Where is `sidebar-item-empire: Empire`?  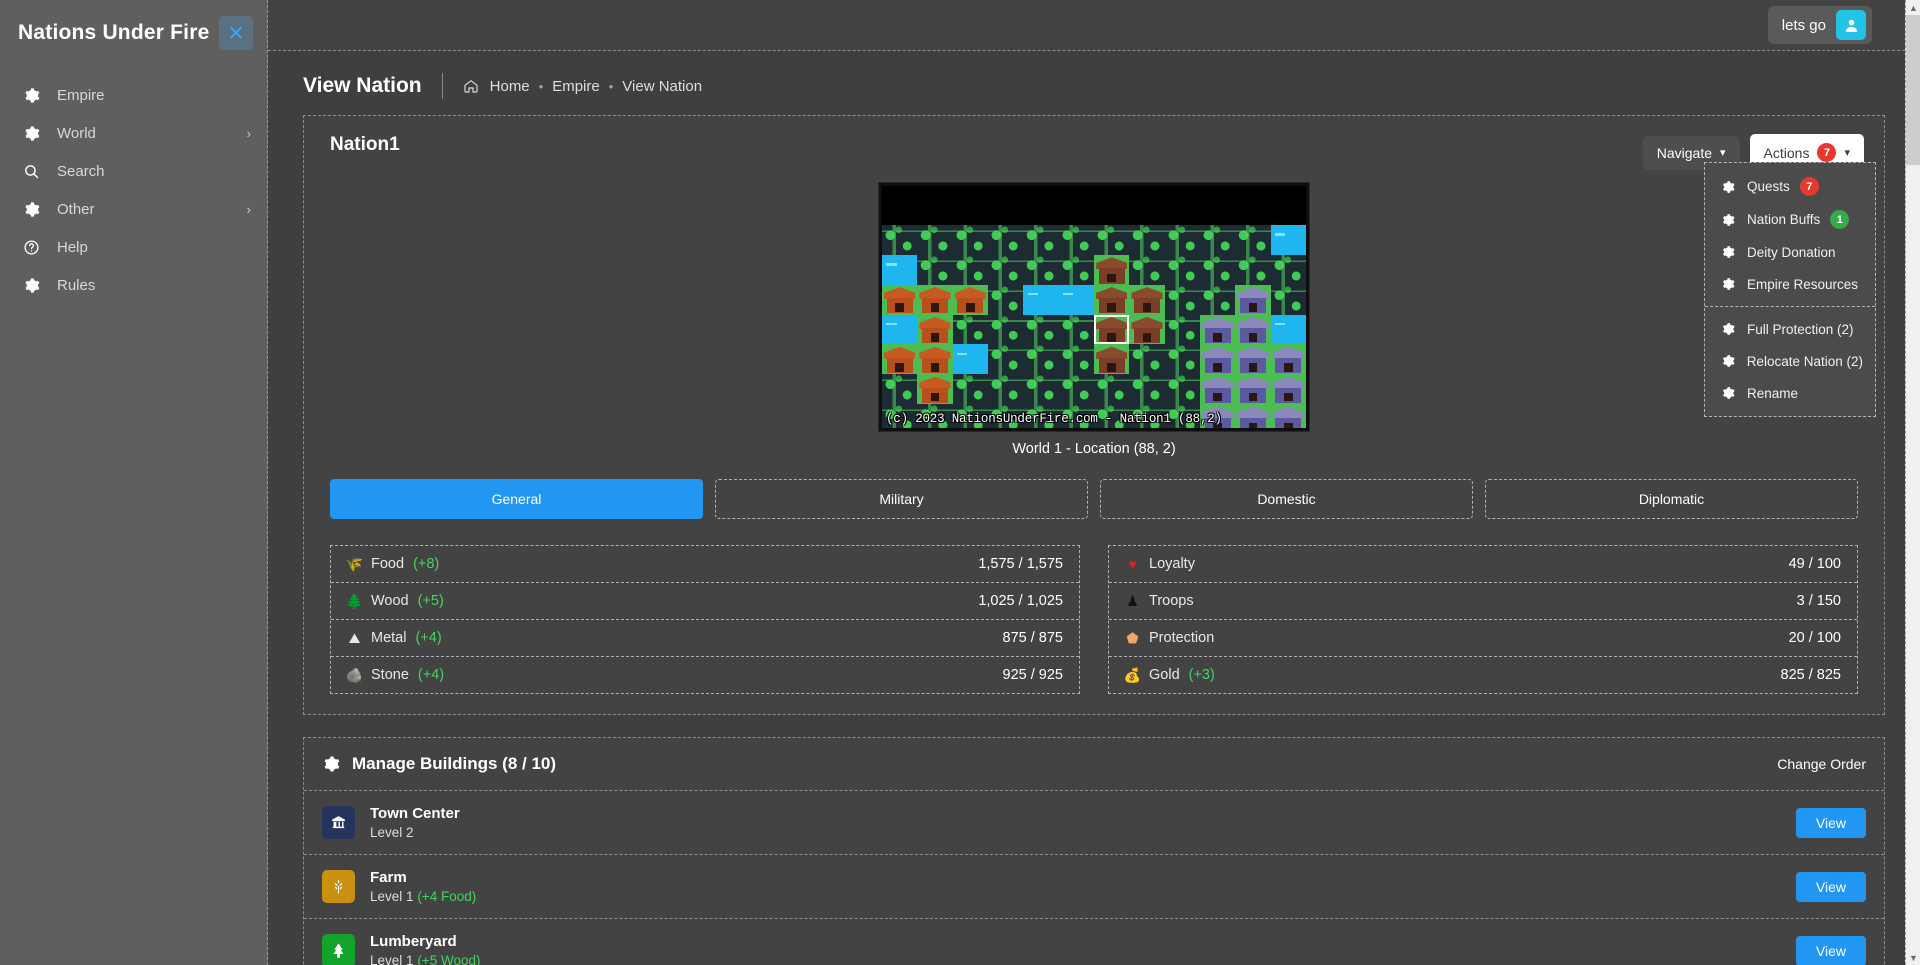
sidebar-item-empire: Empire is located at coordinates (133, 95).